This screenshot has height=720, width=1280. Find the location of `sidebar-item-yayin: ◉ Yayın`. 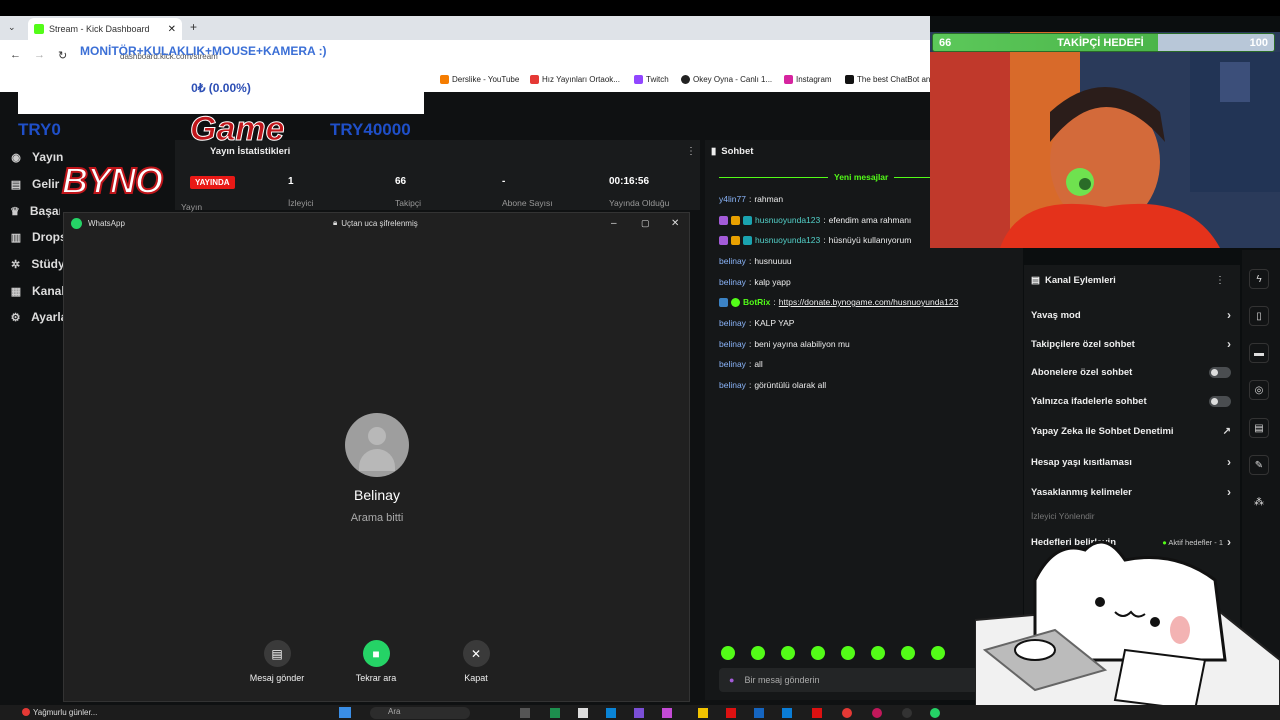

sidebar-item-yayin: ◉ Yayın is located at coordinates (36, 157).